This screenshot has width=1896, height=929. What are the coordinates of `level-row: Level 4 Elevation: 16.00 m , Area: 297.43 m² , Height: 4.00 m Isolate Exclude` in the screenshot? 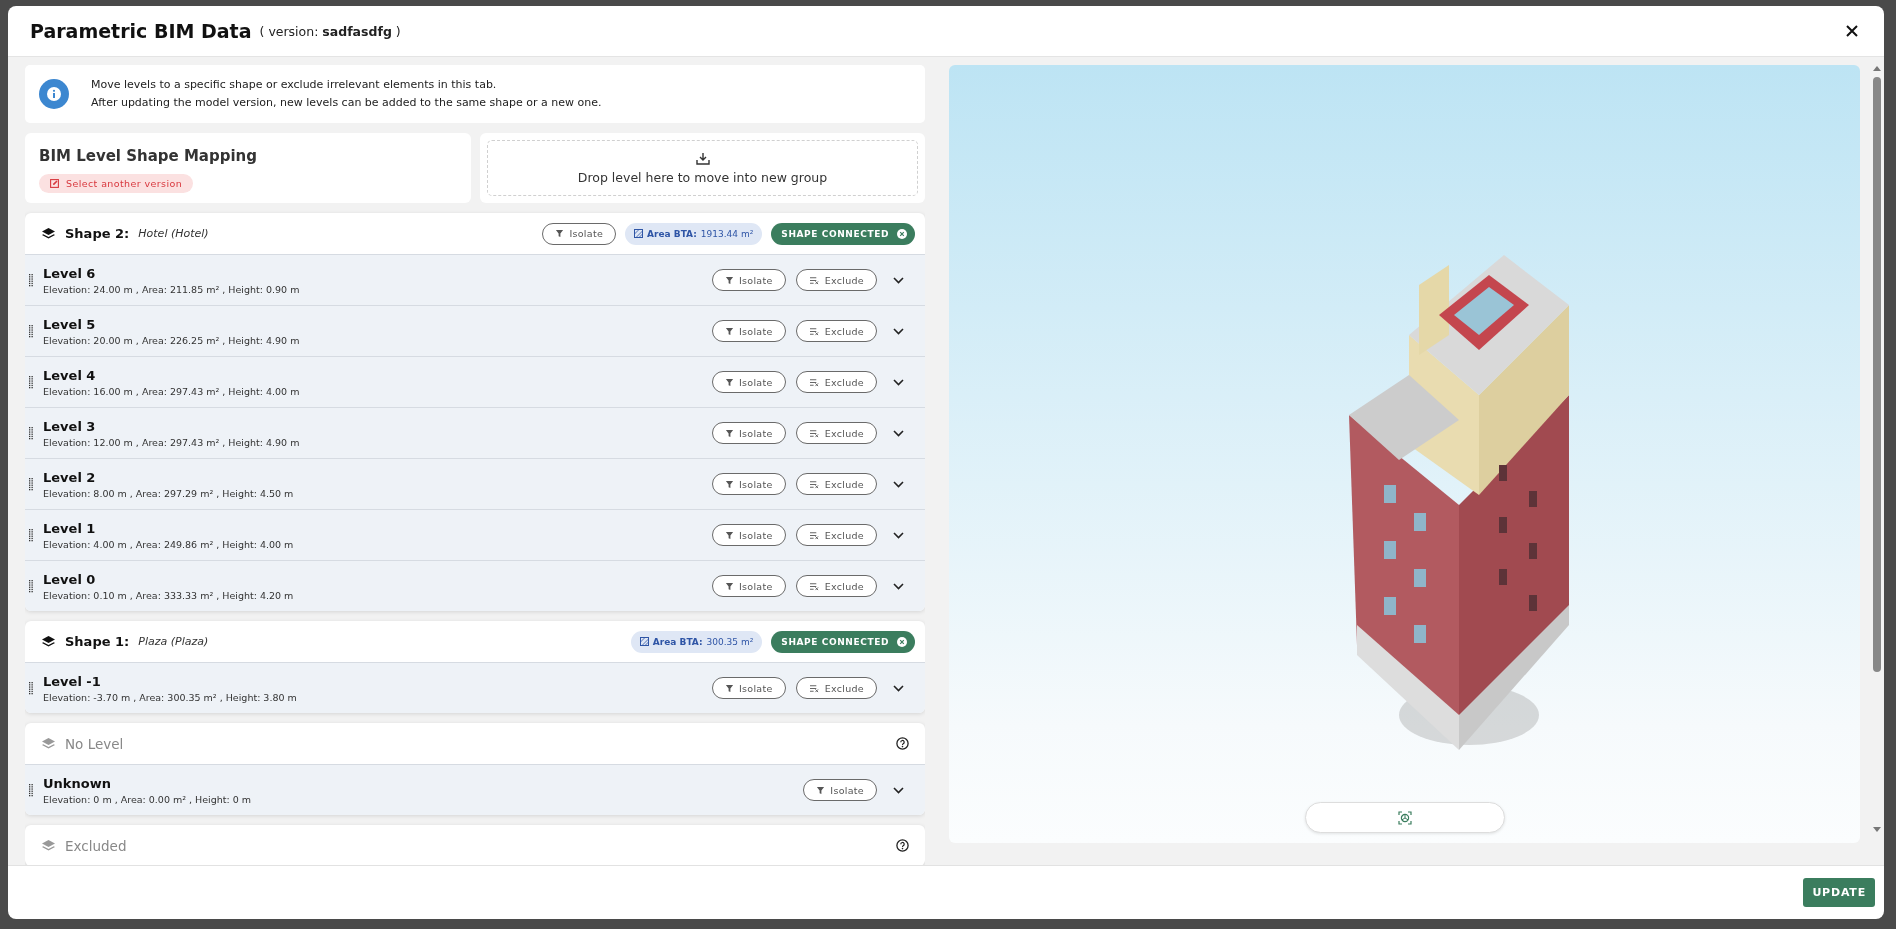 It's located at (475, 381).